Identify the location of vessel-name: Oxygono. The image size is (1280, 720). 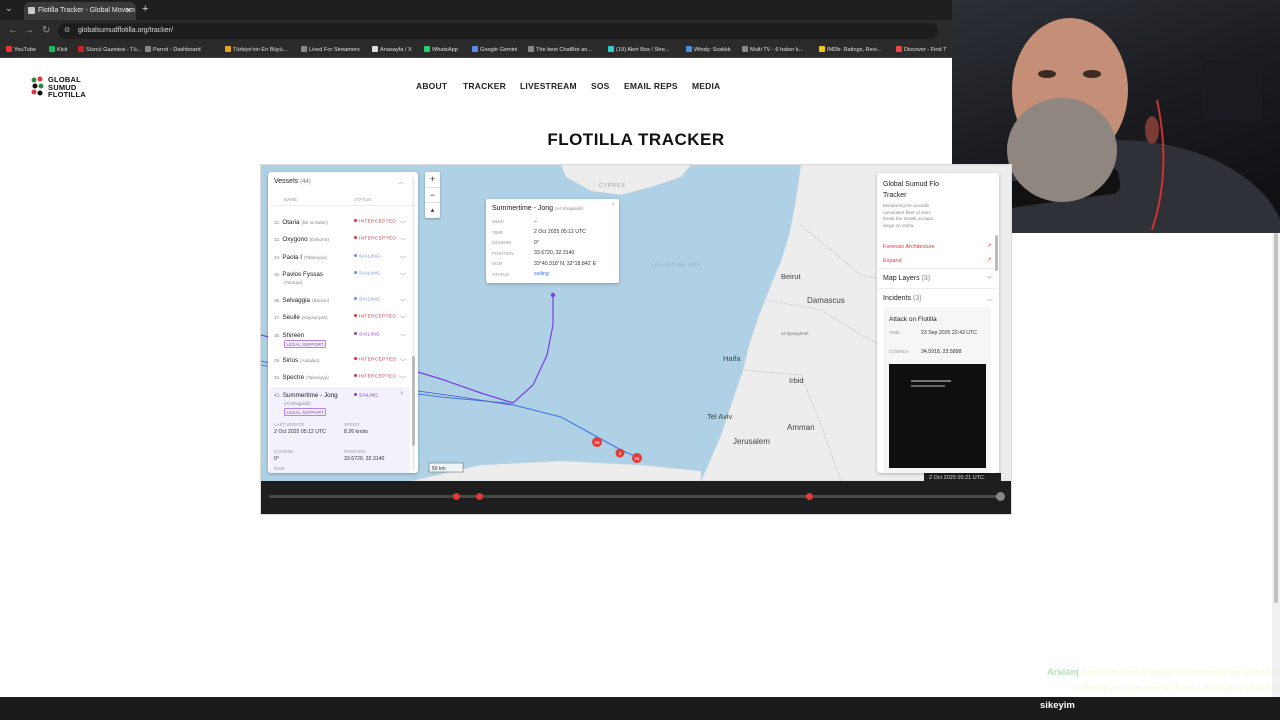
(295, 239).